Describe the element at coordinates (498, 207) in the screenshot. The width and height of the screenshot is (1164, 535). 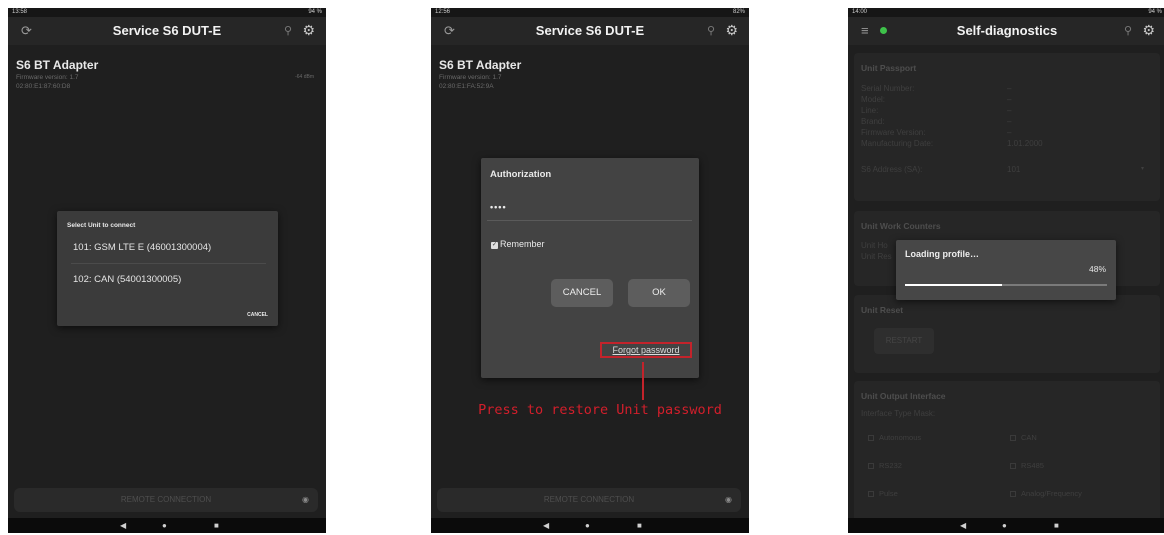
I see `password-input: ••••` at that location.